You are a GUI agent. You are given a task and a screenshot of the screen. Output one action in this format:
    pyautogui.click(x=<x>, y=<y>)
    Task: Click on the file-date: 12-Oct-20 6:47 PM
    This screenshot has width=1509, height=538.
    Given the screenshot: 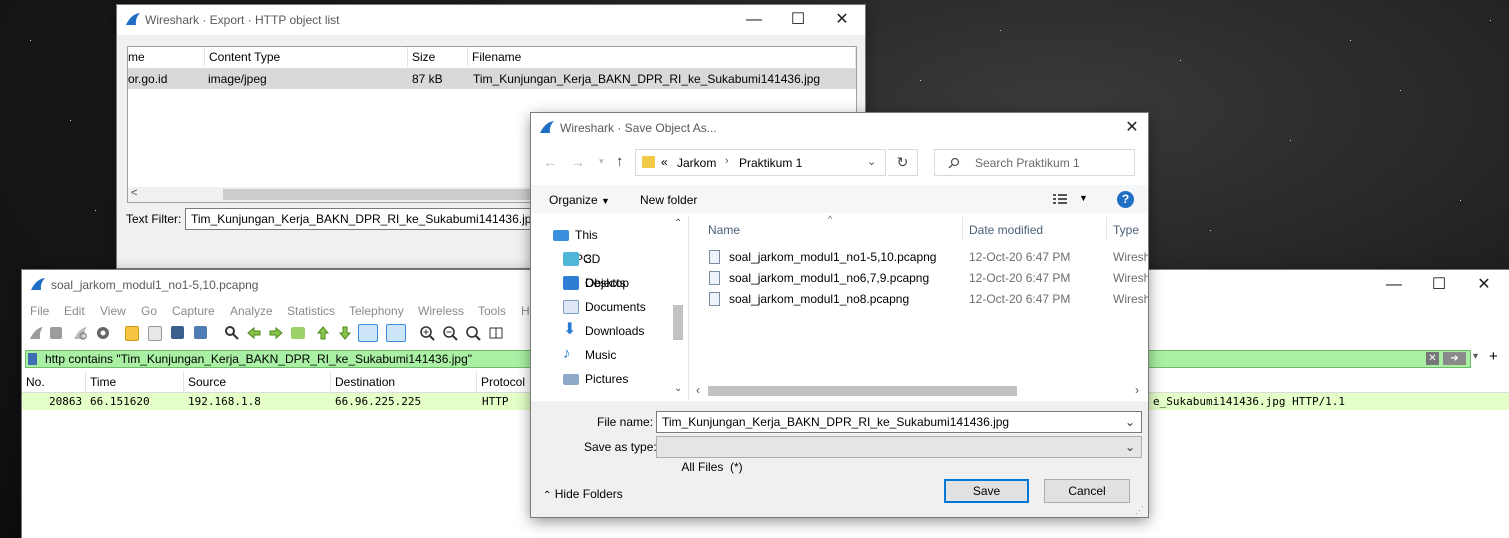 What is the action you would take?
    pyautogui.click(x=1020, y=278)
    